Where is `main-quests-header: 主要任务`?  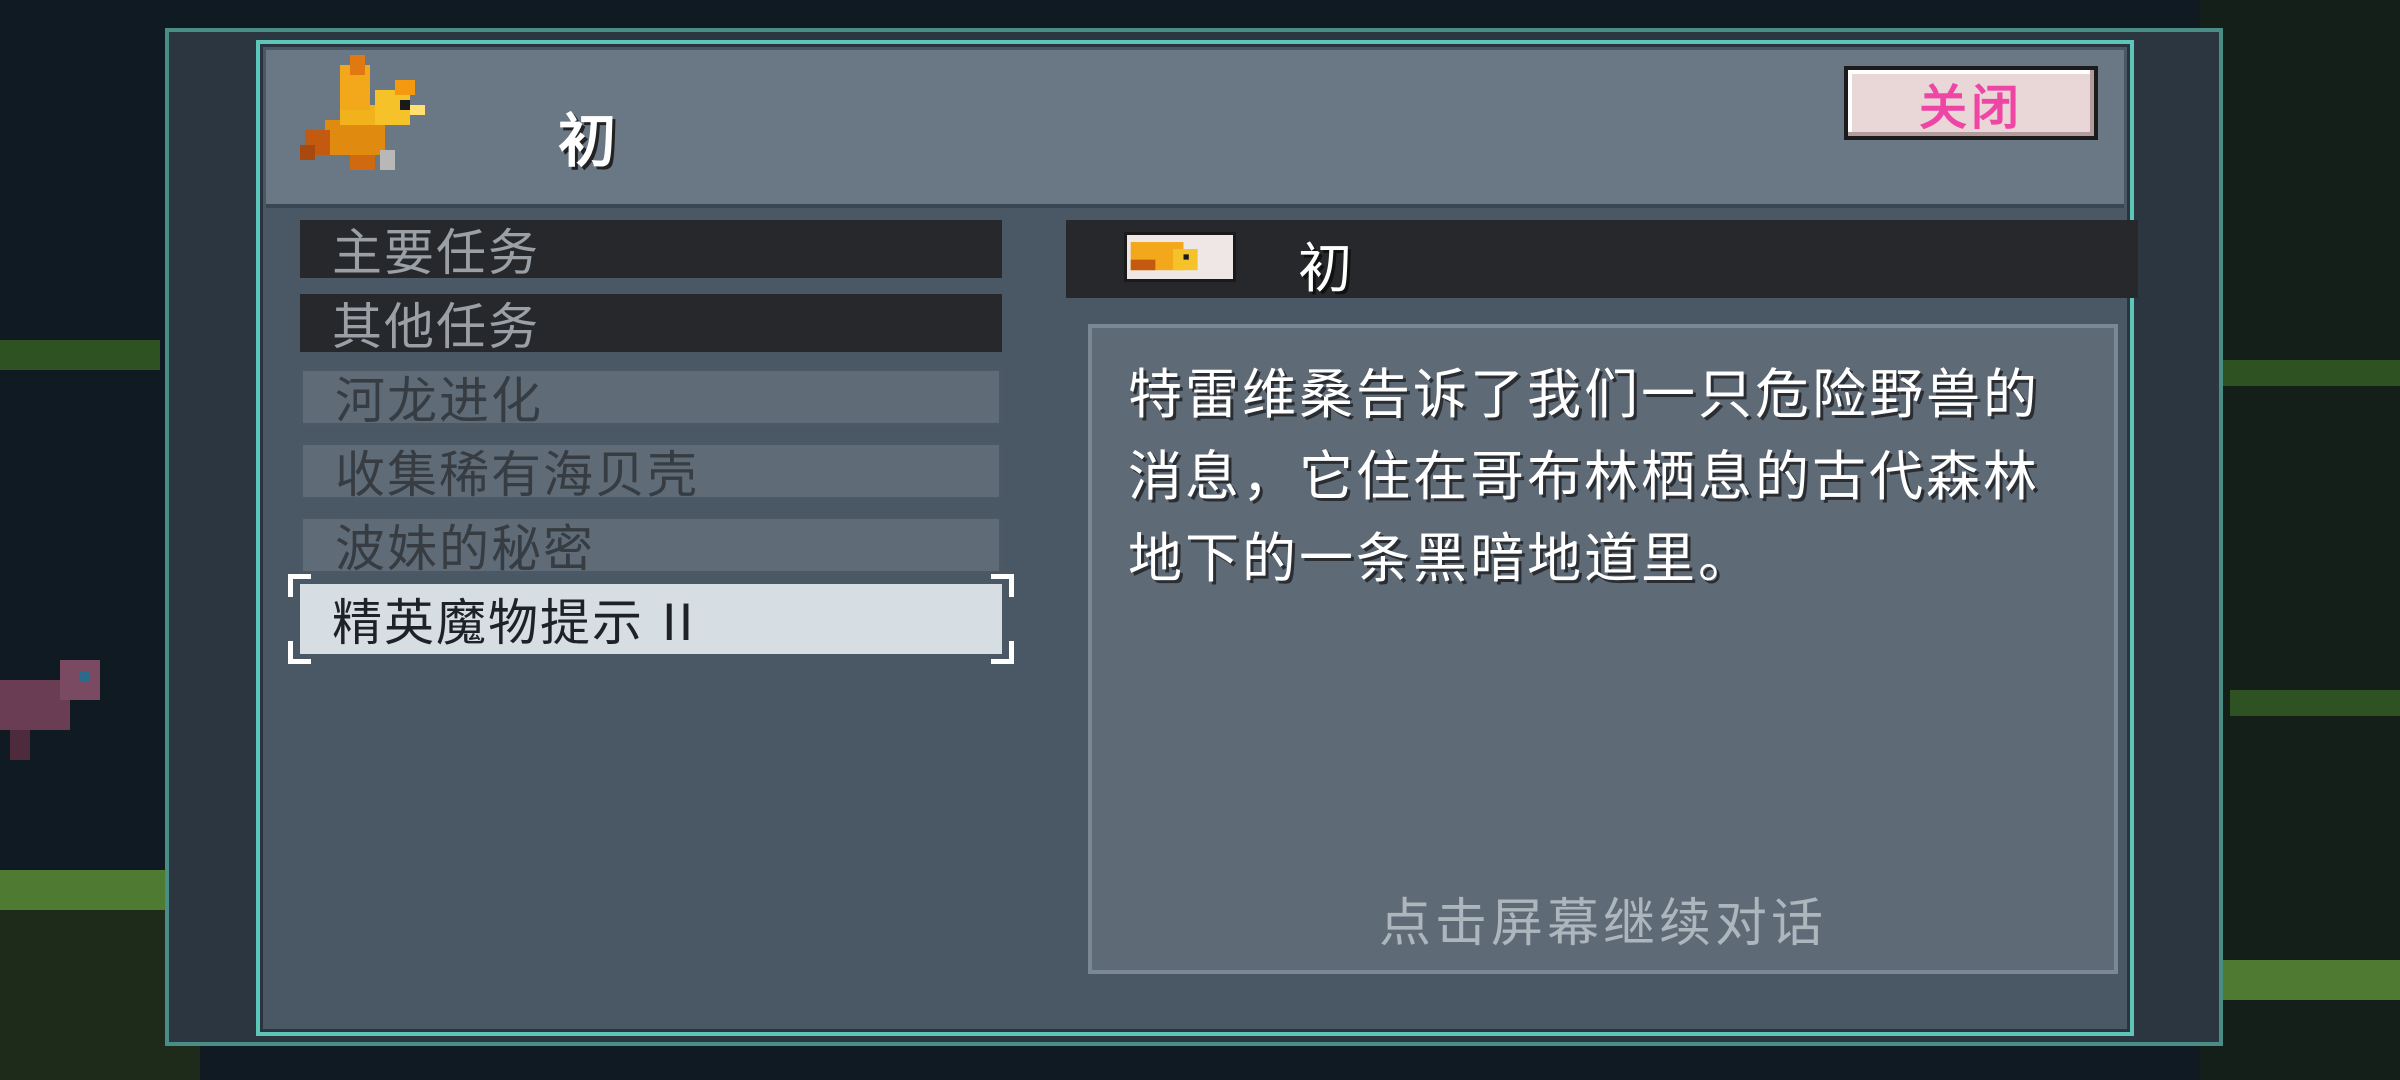 main-quests-header: 主要任务 is located at coordinates (651, 251).